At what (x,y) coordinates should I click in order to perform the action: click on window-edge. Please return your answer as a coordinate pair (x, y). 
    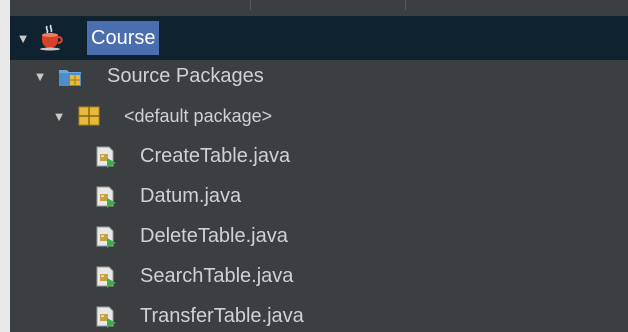
    Looking at the image, I should click on (5, 166).